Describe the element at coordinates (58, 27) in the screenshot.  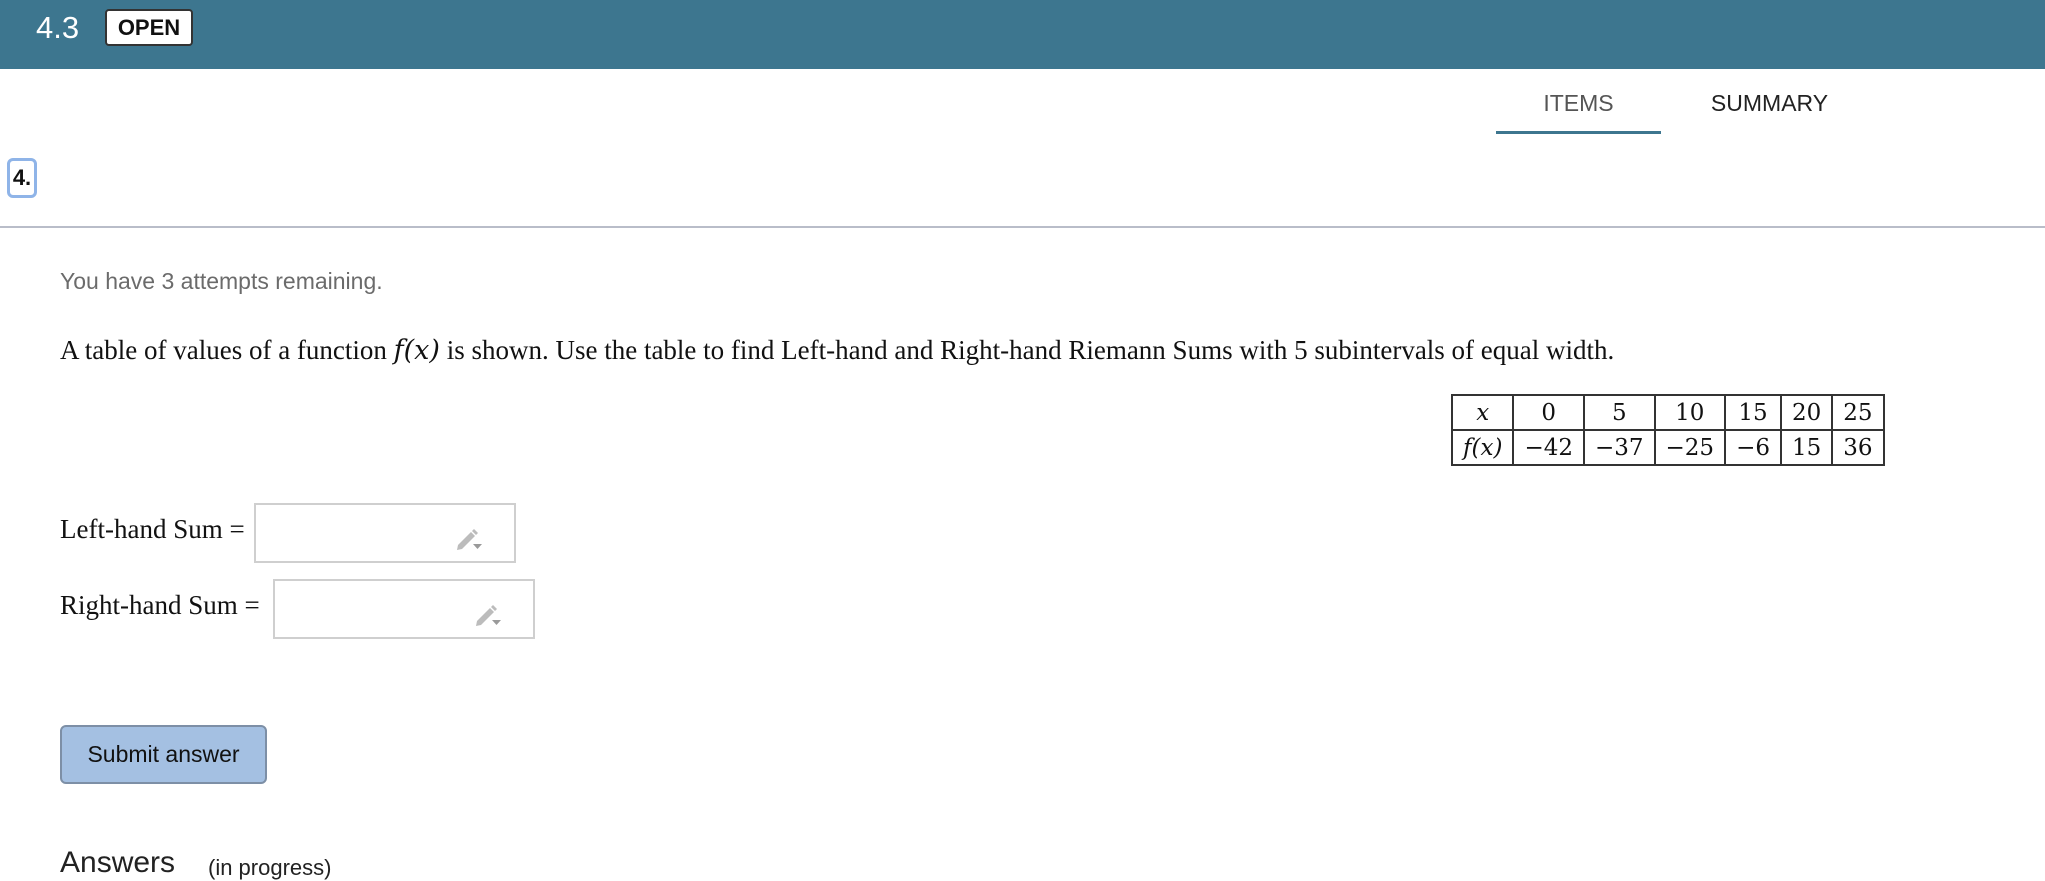
I see `section-number: 4.3` at that location.